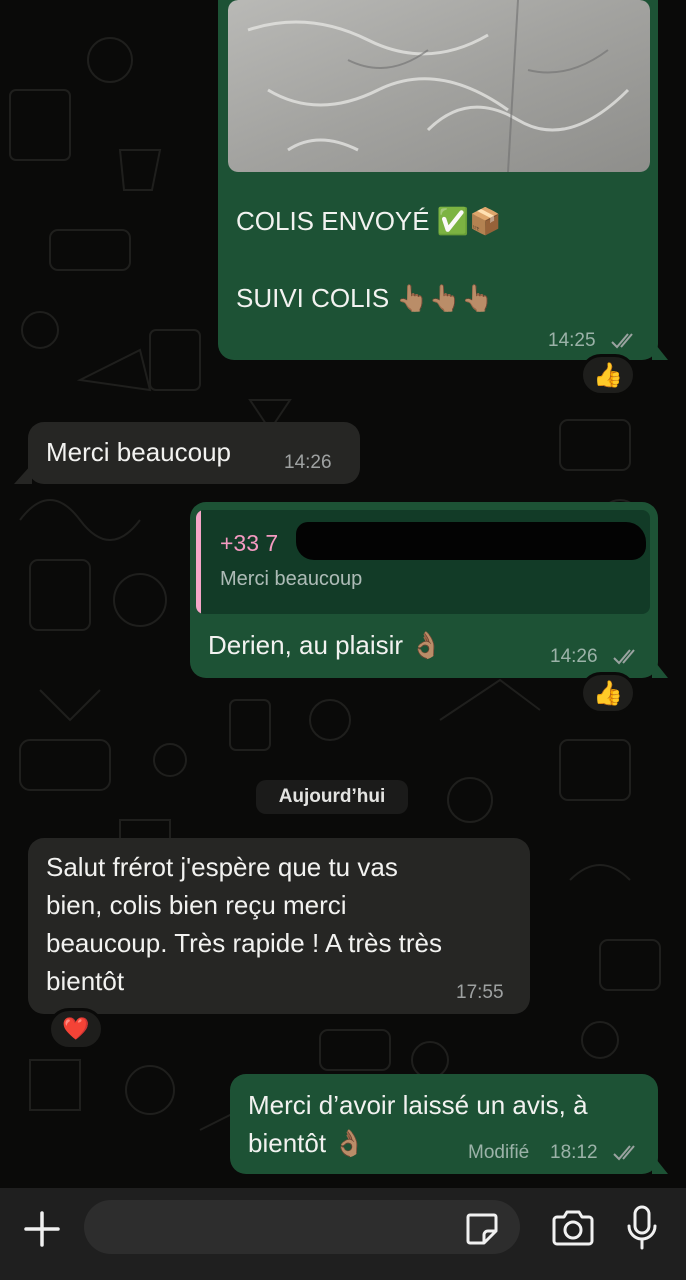  I want to click on caption-line-1: COLIS ENVOYÉ ✅📦, so click(369, 221).